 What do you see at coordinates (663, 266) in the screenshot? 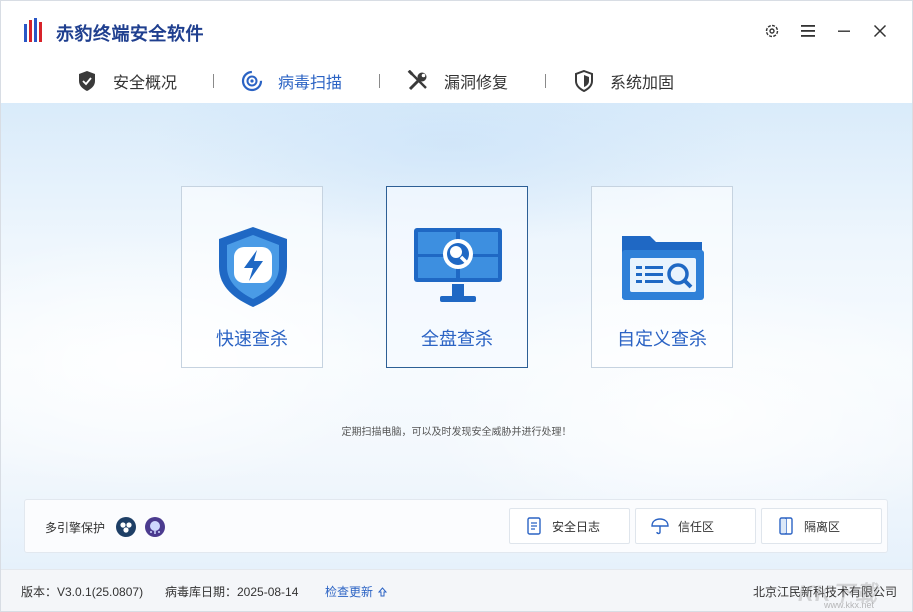
I see `folder-search-icon` at bounding box center [663, 266].